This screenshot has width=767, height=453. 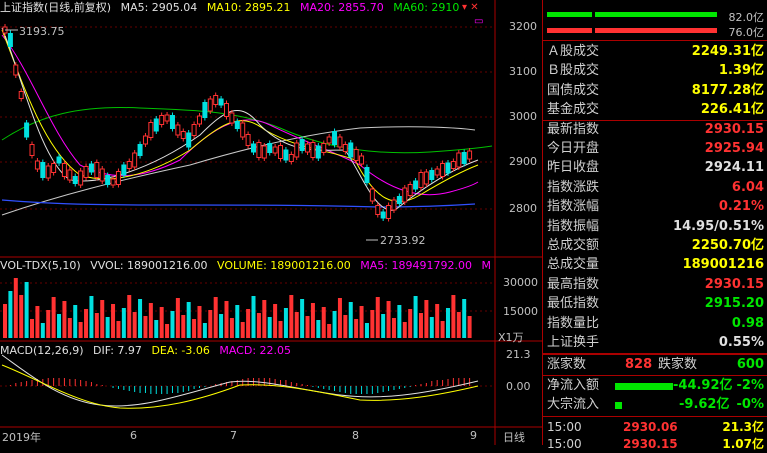 I want to click on quote-row-value: 2925.94, so click(x=734, y=148).